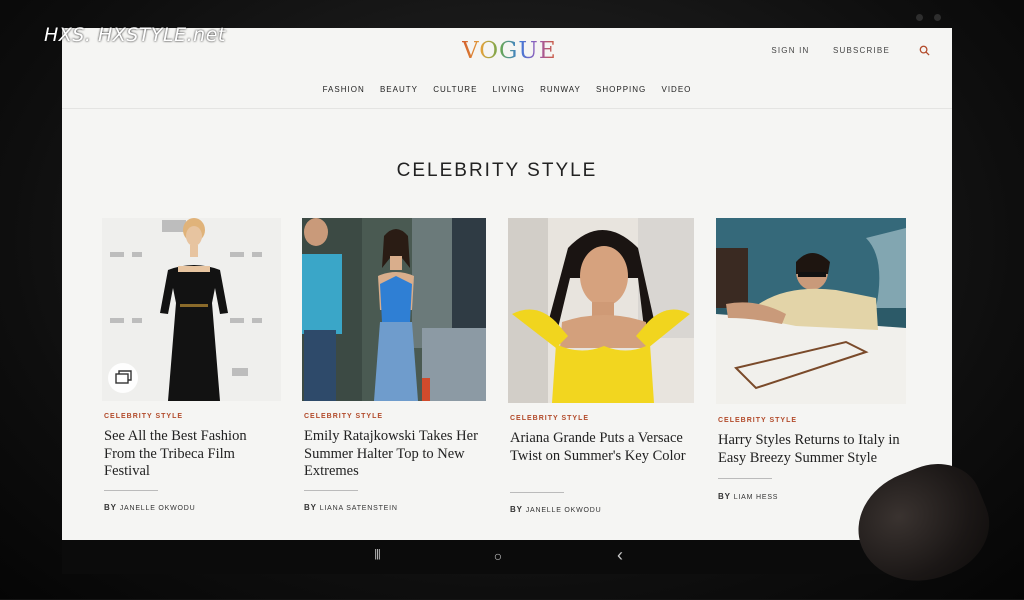 This screenshot has height=600, width=1024. What do you see at coordinates (509, 51) in the screenshot?
I see `vogue-logo: VOGUE` at bounding box center [509, 51].